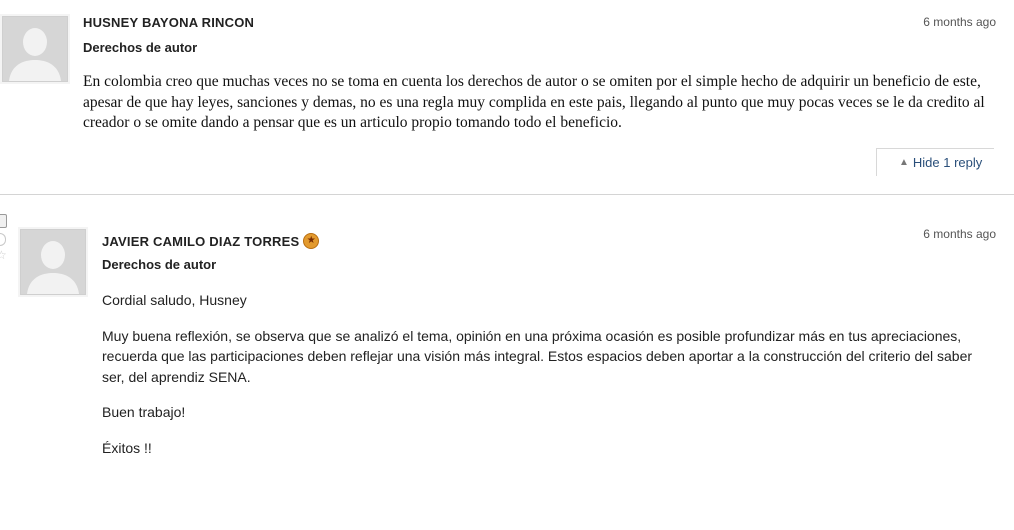  Describe the element at coordinates (3, 239) in the screenshot. I see `radio-control` at that location.